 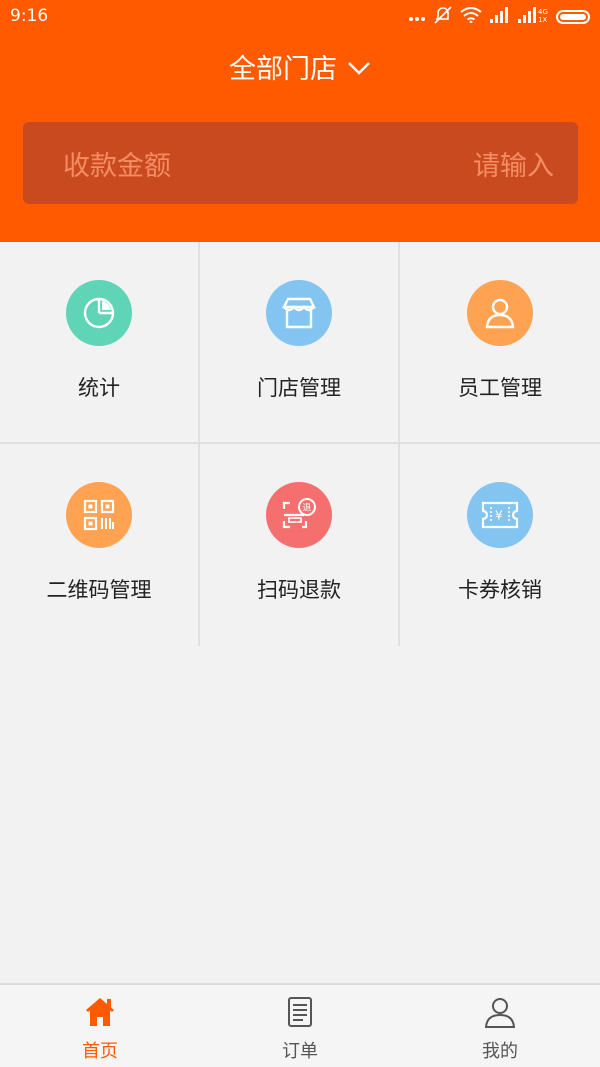 I want to click on status-icons: 4G 1X, so click(x=499, y=17).